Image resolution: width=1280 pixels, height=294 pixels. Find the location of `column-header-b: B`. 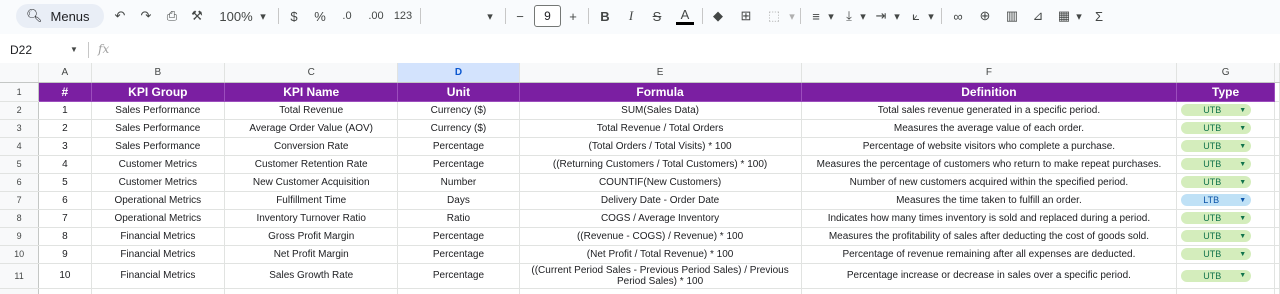

column-header-b: B is located at coordinates (158, 73).